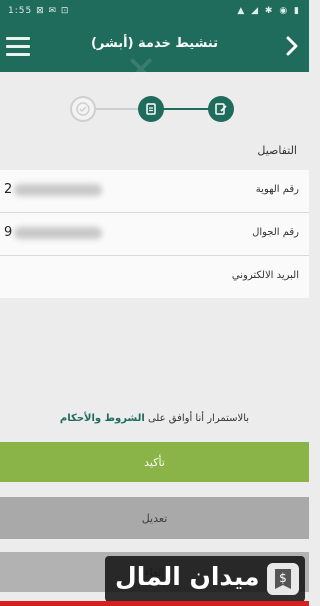 The height and width of the screenshot is (606, 320). I want to click on email-label: البريد الالكتروني, so click(265, 275).